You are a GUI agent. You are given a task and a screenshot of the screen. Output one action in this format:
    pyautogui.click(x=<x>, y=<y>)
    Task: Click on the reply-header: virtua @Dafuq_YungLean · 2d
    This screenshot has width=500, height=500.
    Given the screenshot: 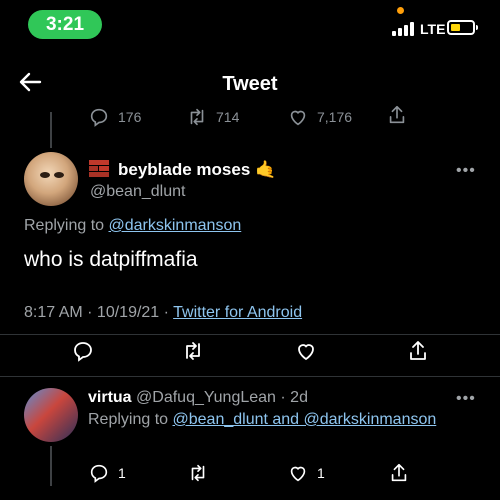 What is the action you would take?
    pyautogui.click(x=198, y=398)
    